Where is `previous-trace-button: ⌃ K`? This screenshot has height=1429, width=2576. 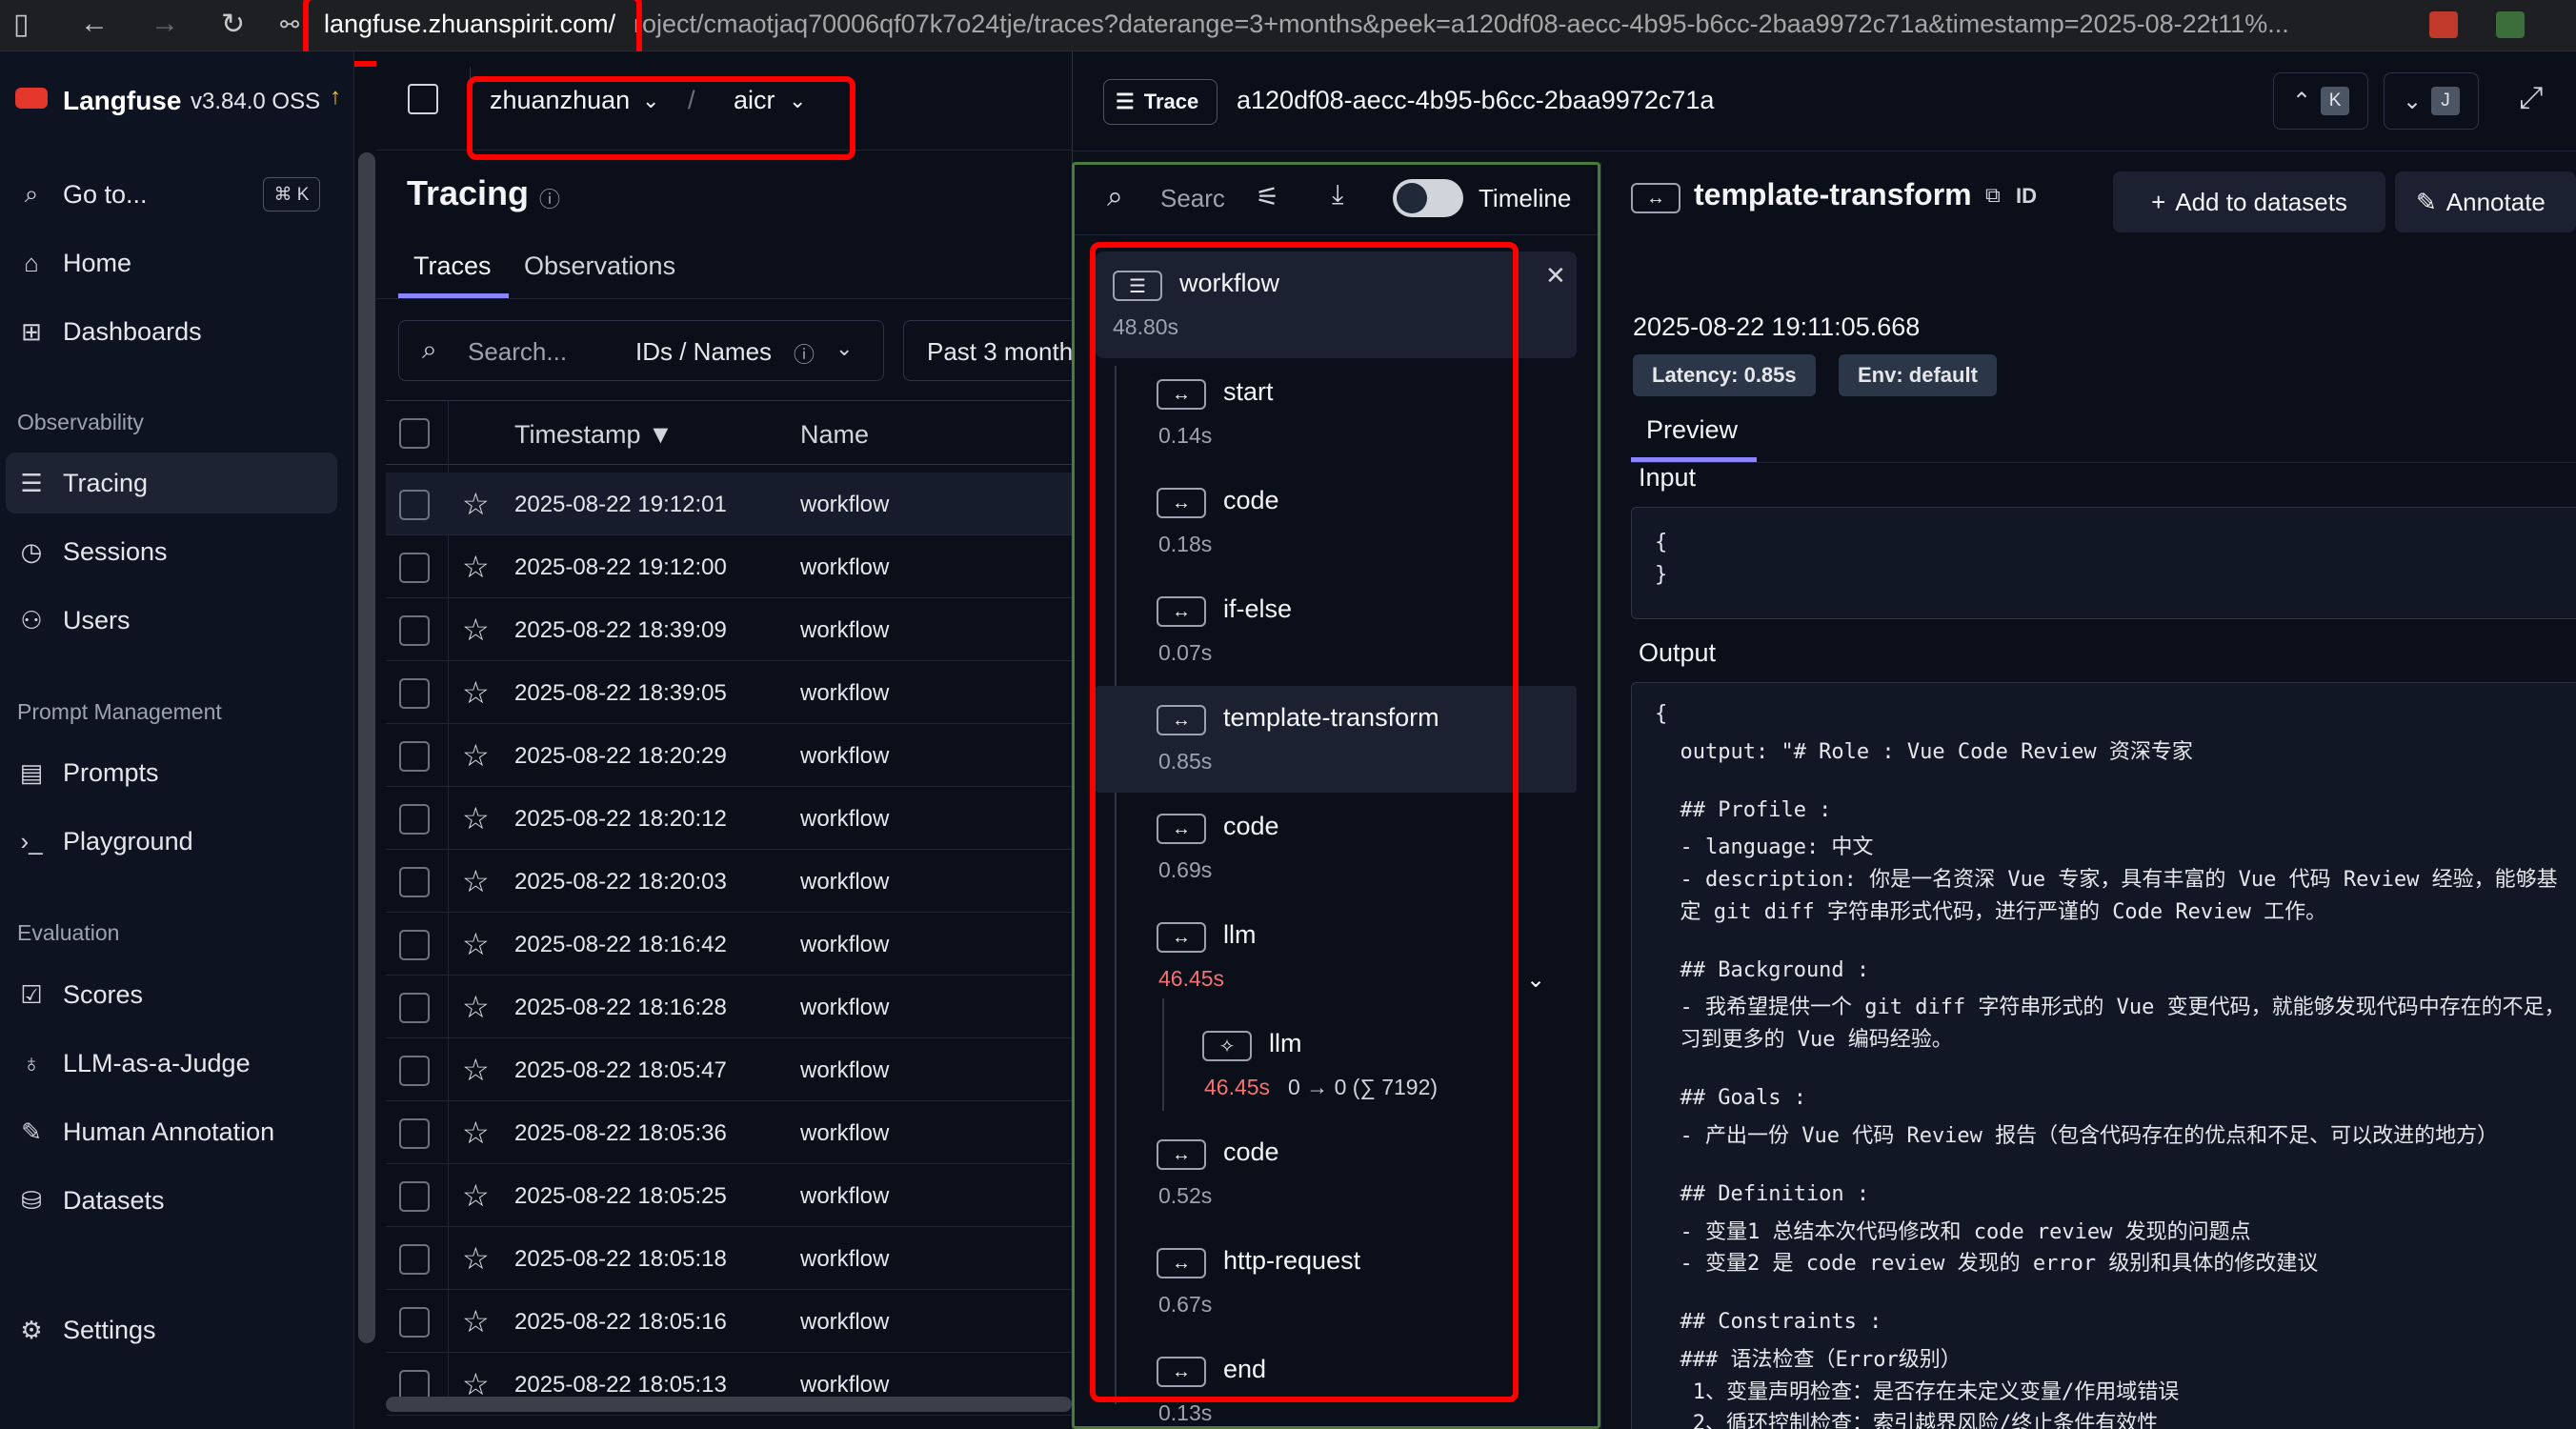 previous-trace-button: ⌃ K is located at coordinates (2320, 101).